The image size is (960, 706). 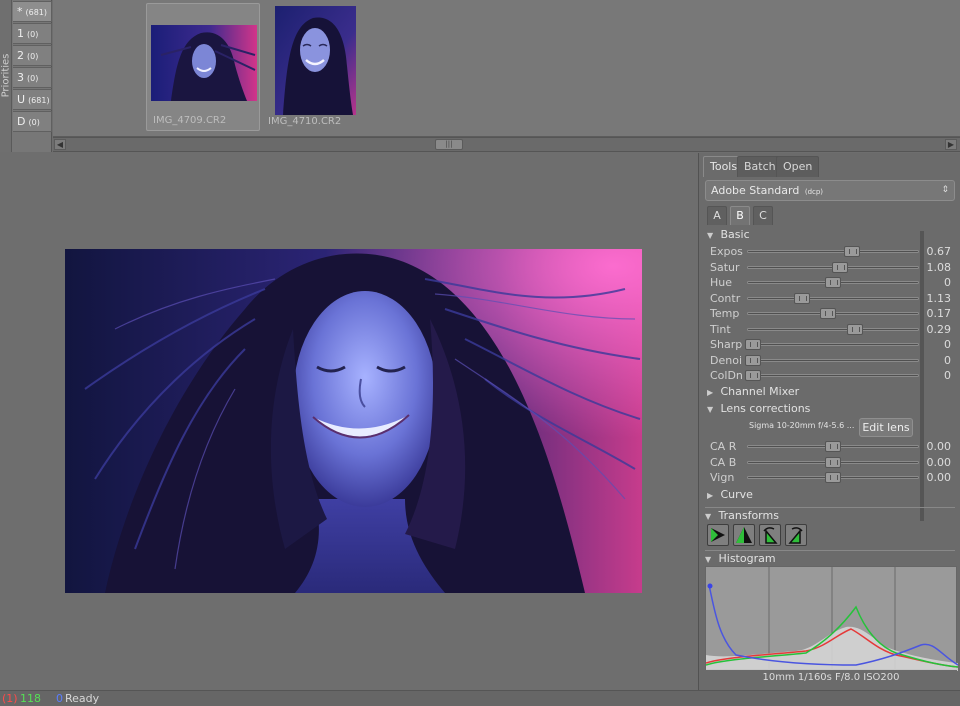 What do you see at coordinates (830, 557) in the screenshot?
I see `section-histogram-header: ▼ Histogram` at bounding box center [830, 557].